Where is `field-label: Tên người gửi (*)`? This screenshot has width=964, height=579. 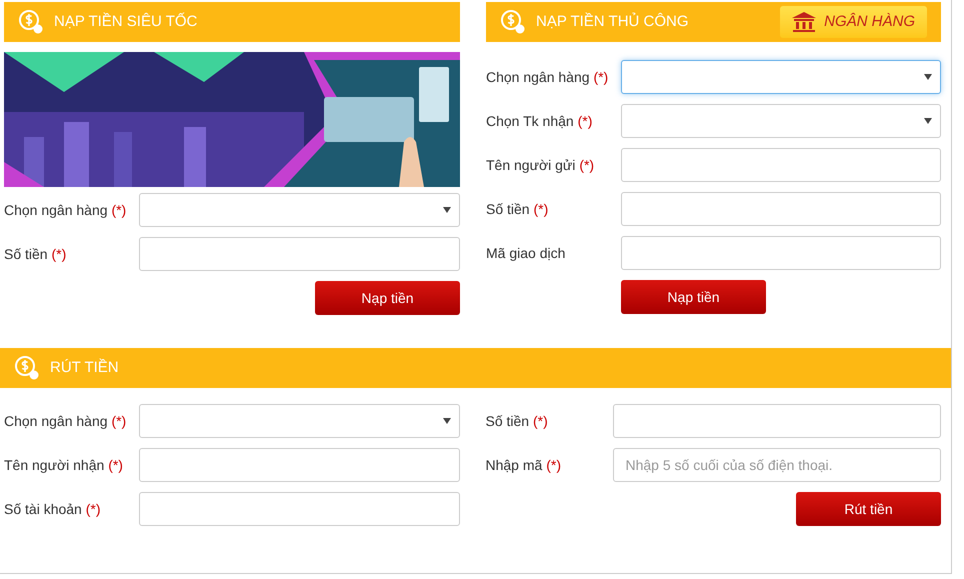
field-label: Tên người gửi (*) is located at coordinates (541, 165).